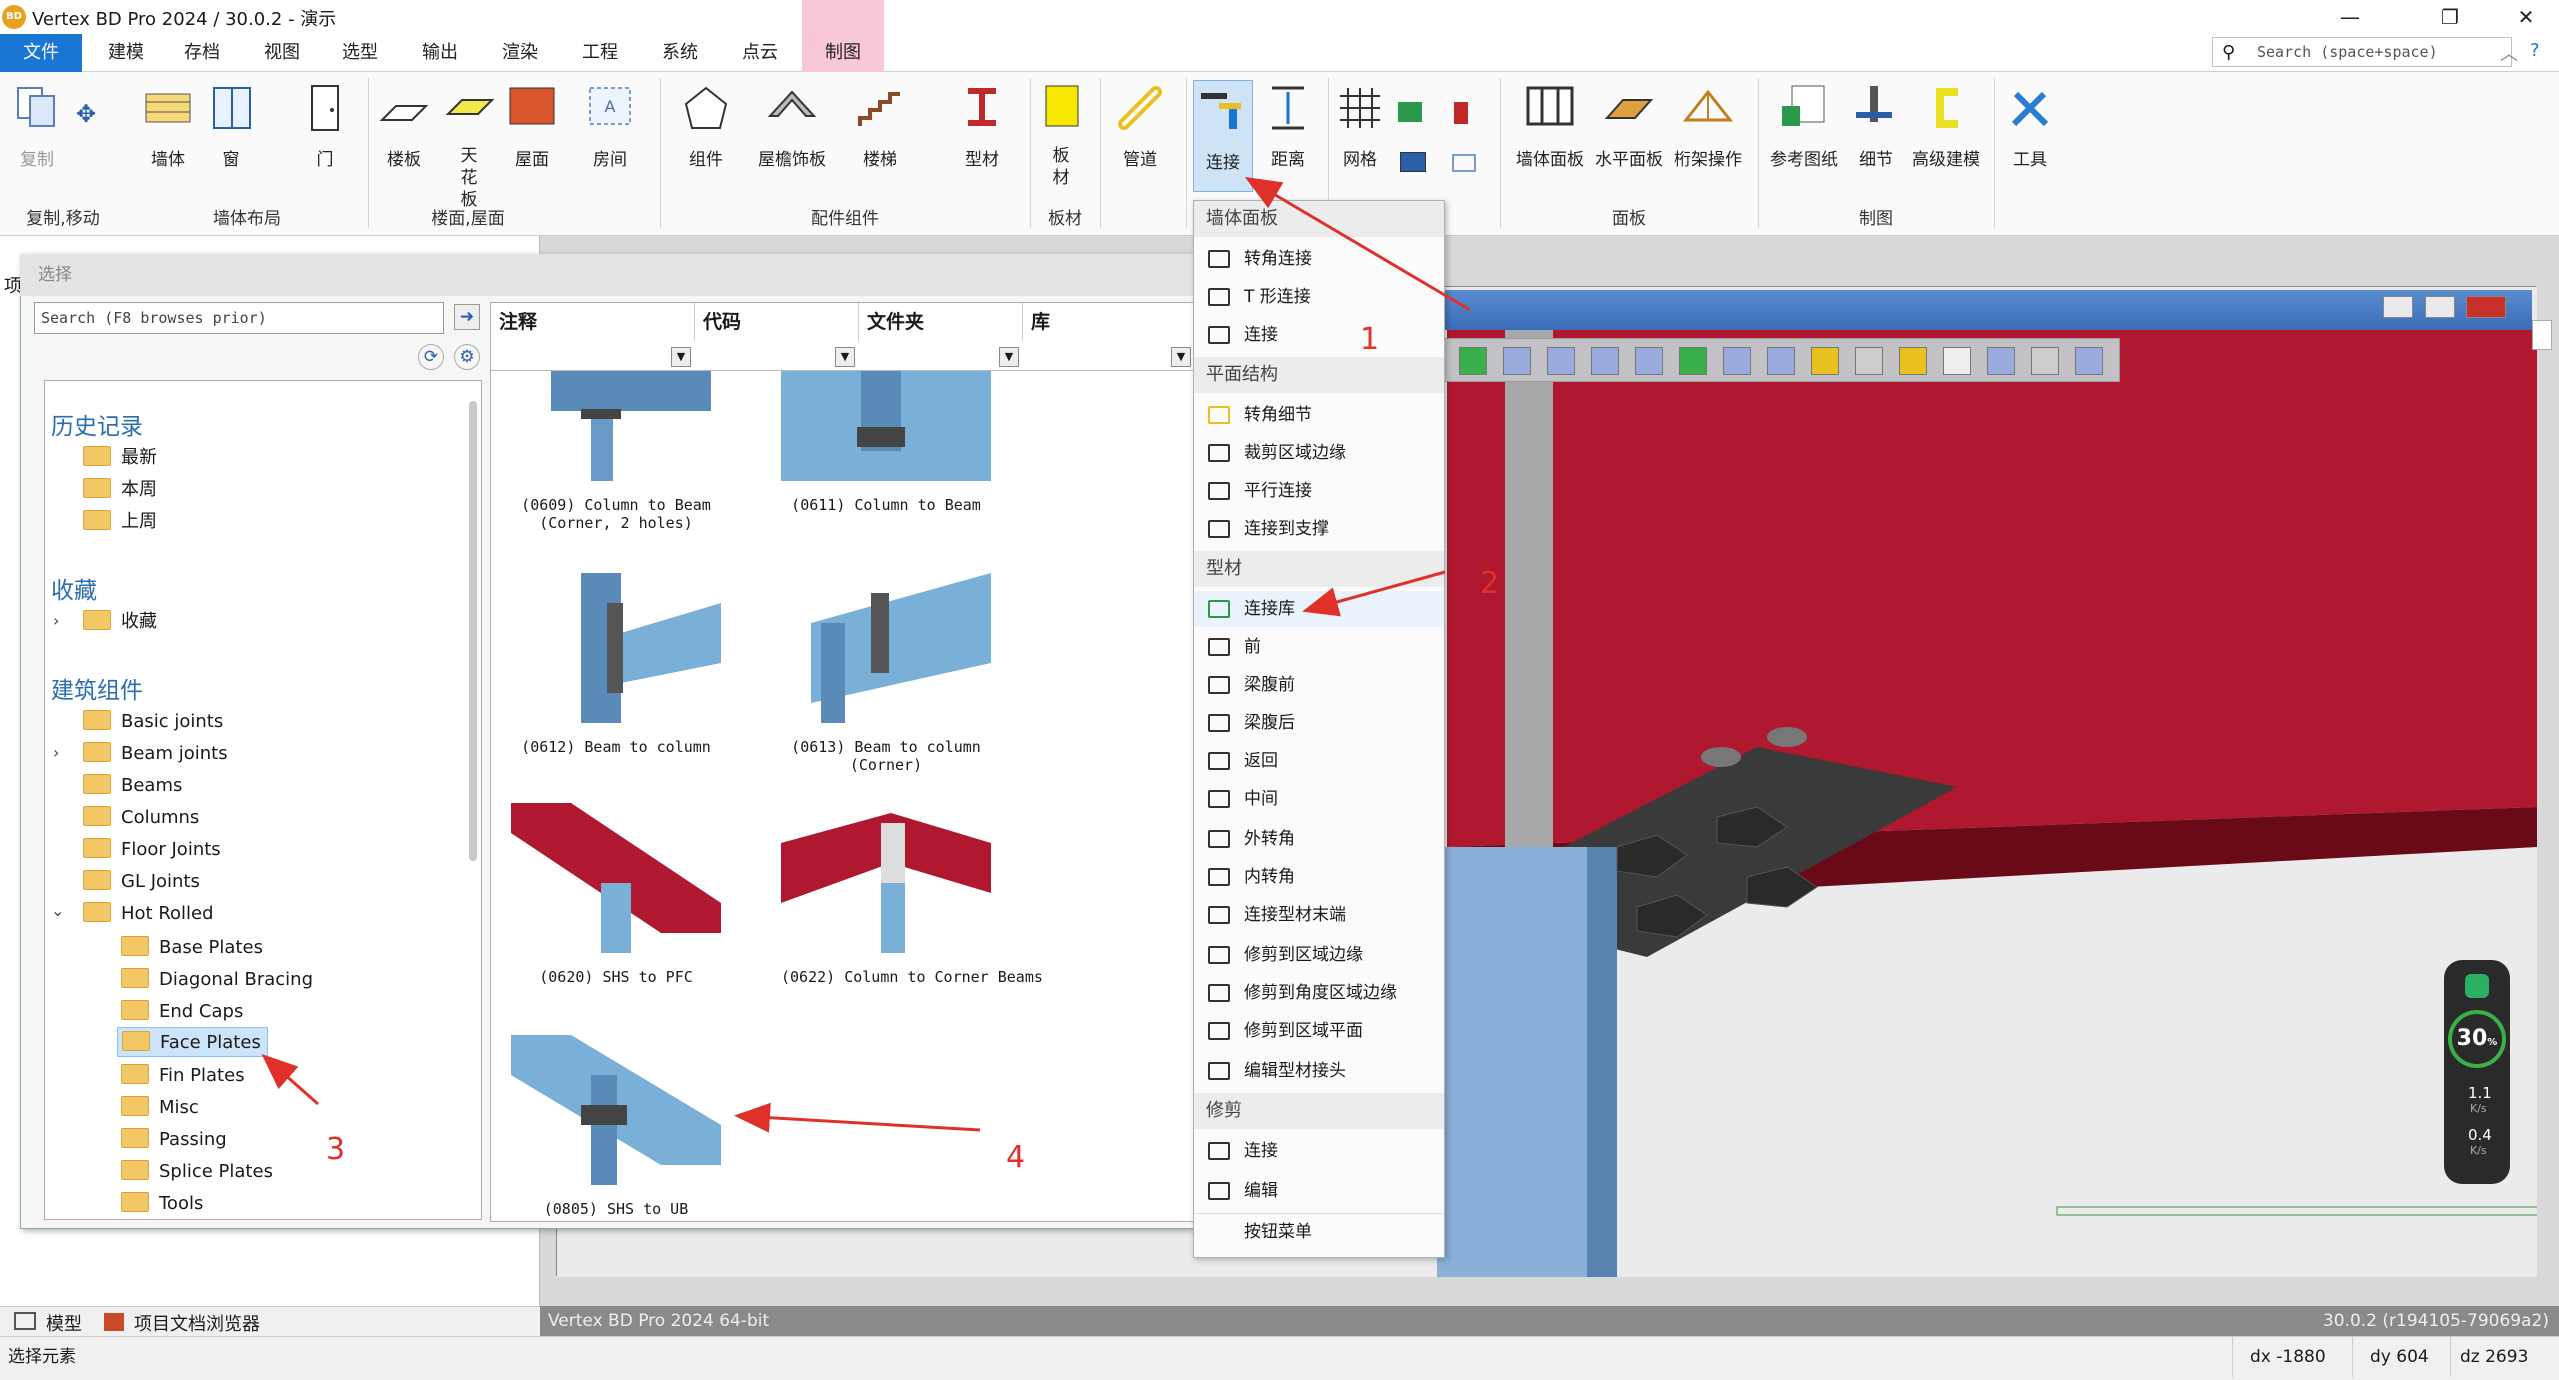 This screenshot has height=1380, width=2559. Describe the element at coordinates (25, 1321) in the screenshot. I see `model-tab-icon` at that location.